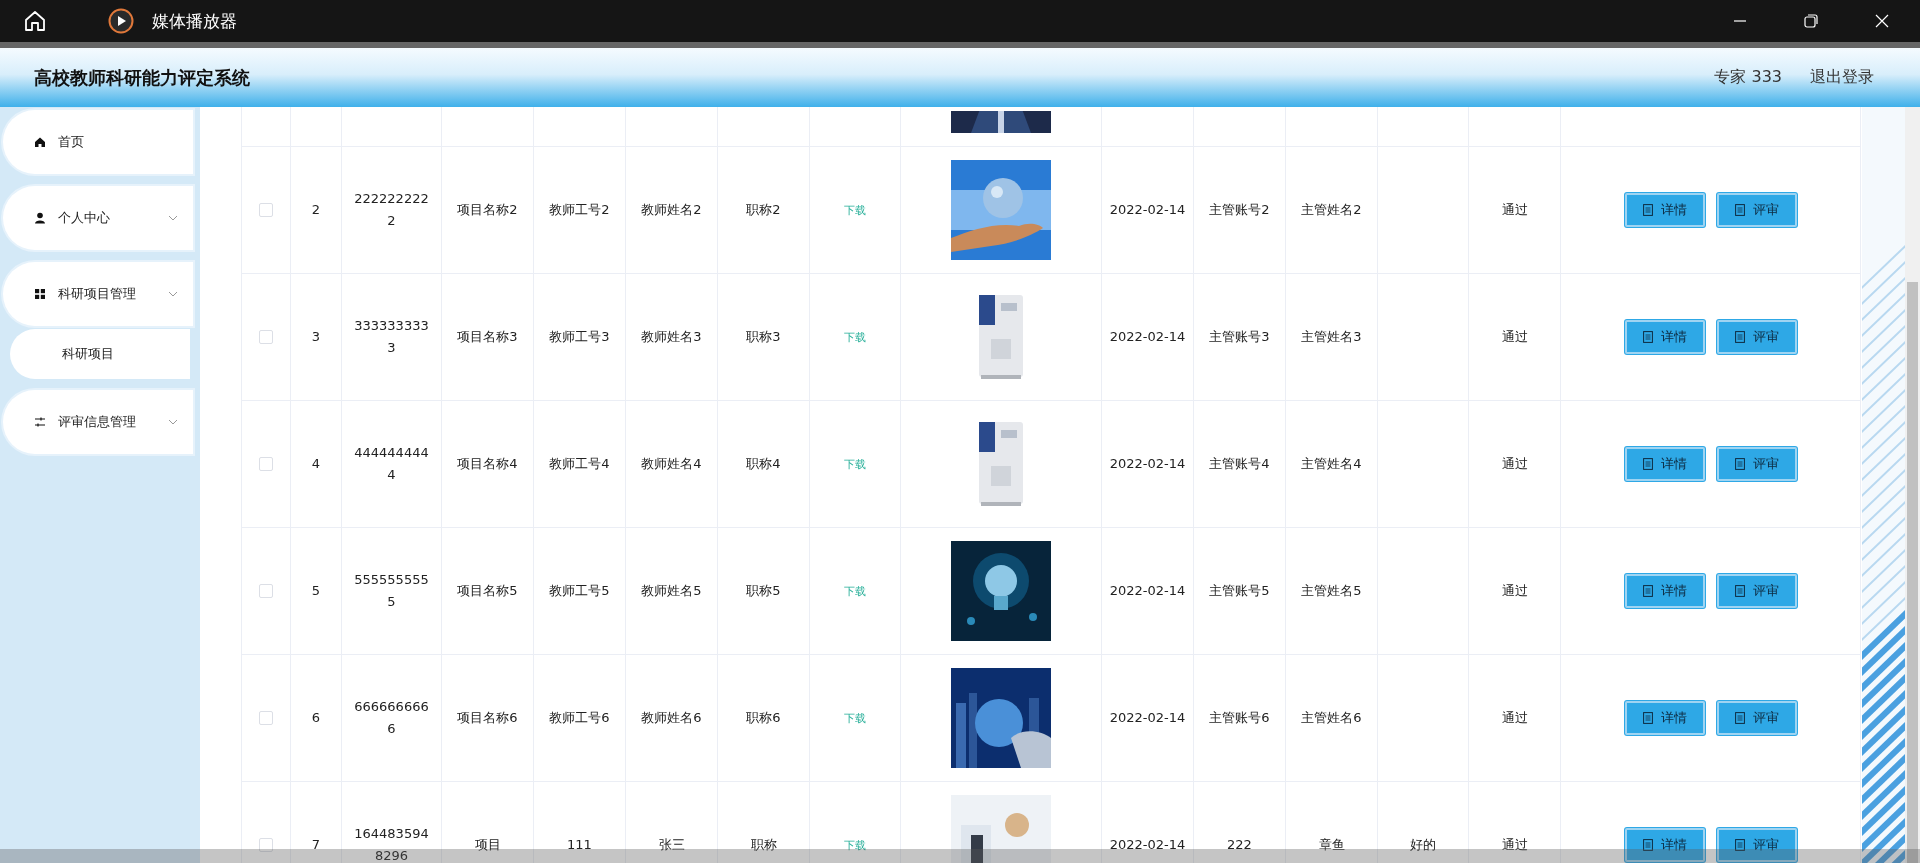 The height and width of the screenshot is (863, 1920). Describe the element at coordinates (1842, 77) in the screenshot. I see `logout-link: 退出登录` at that location.